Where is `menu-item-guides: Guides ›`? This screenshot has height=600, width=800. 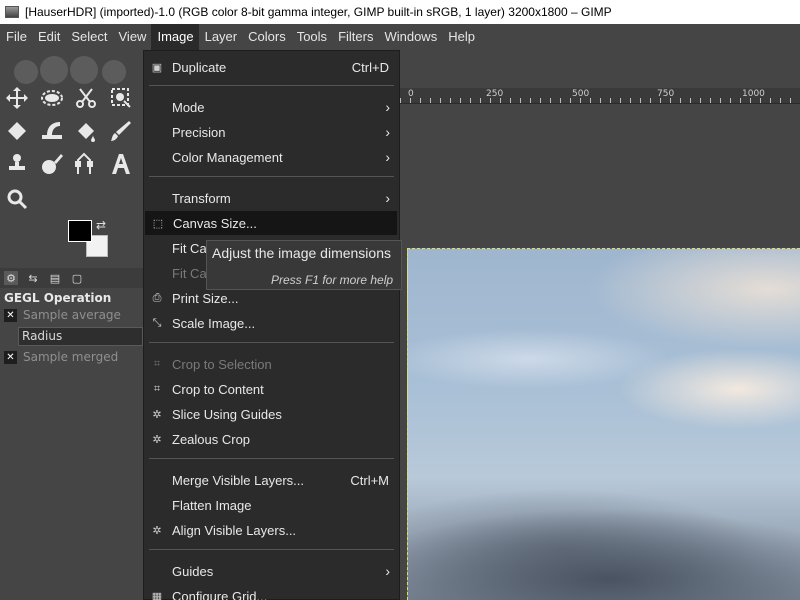 menu-item-guides: Guides › is located at coordinates (271, 571).